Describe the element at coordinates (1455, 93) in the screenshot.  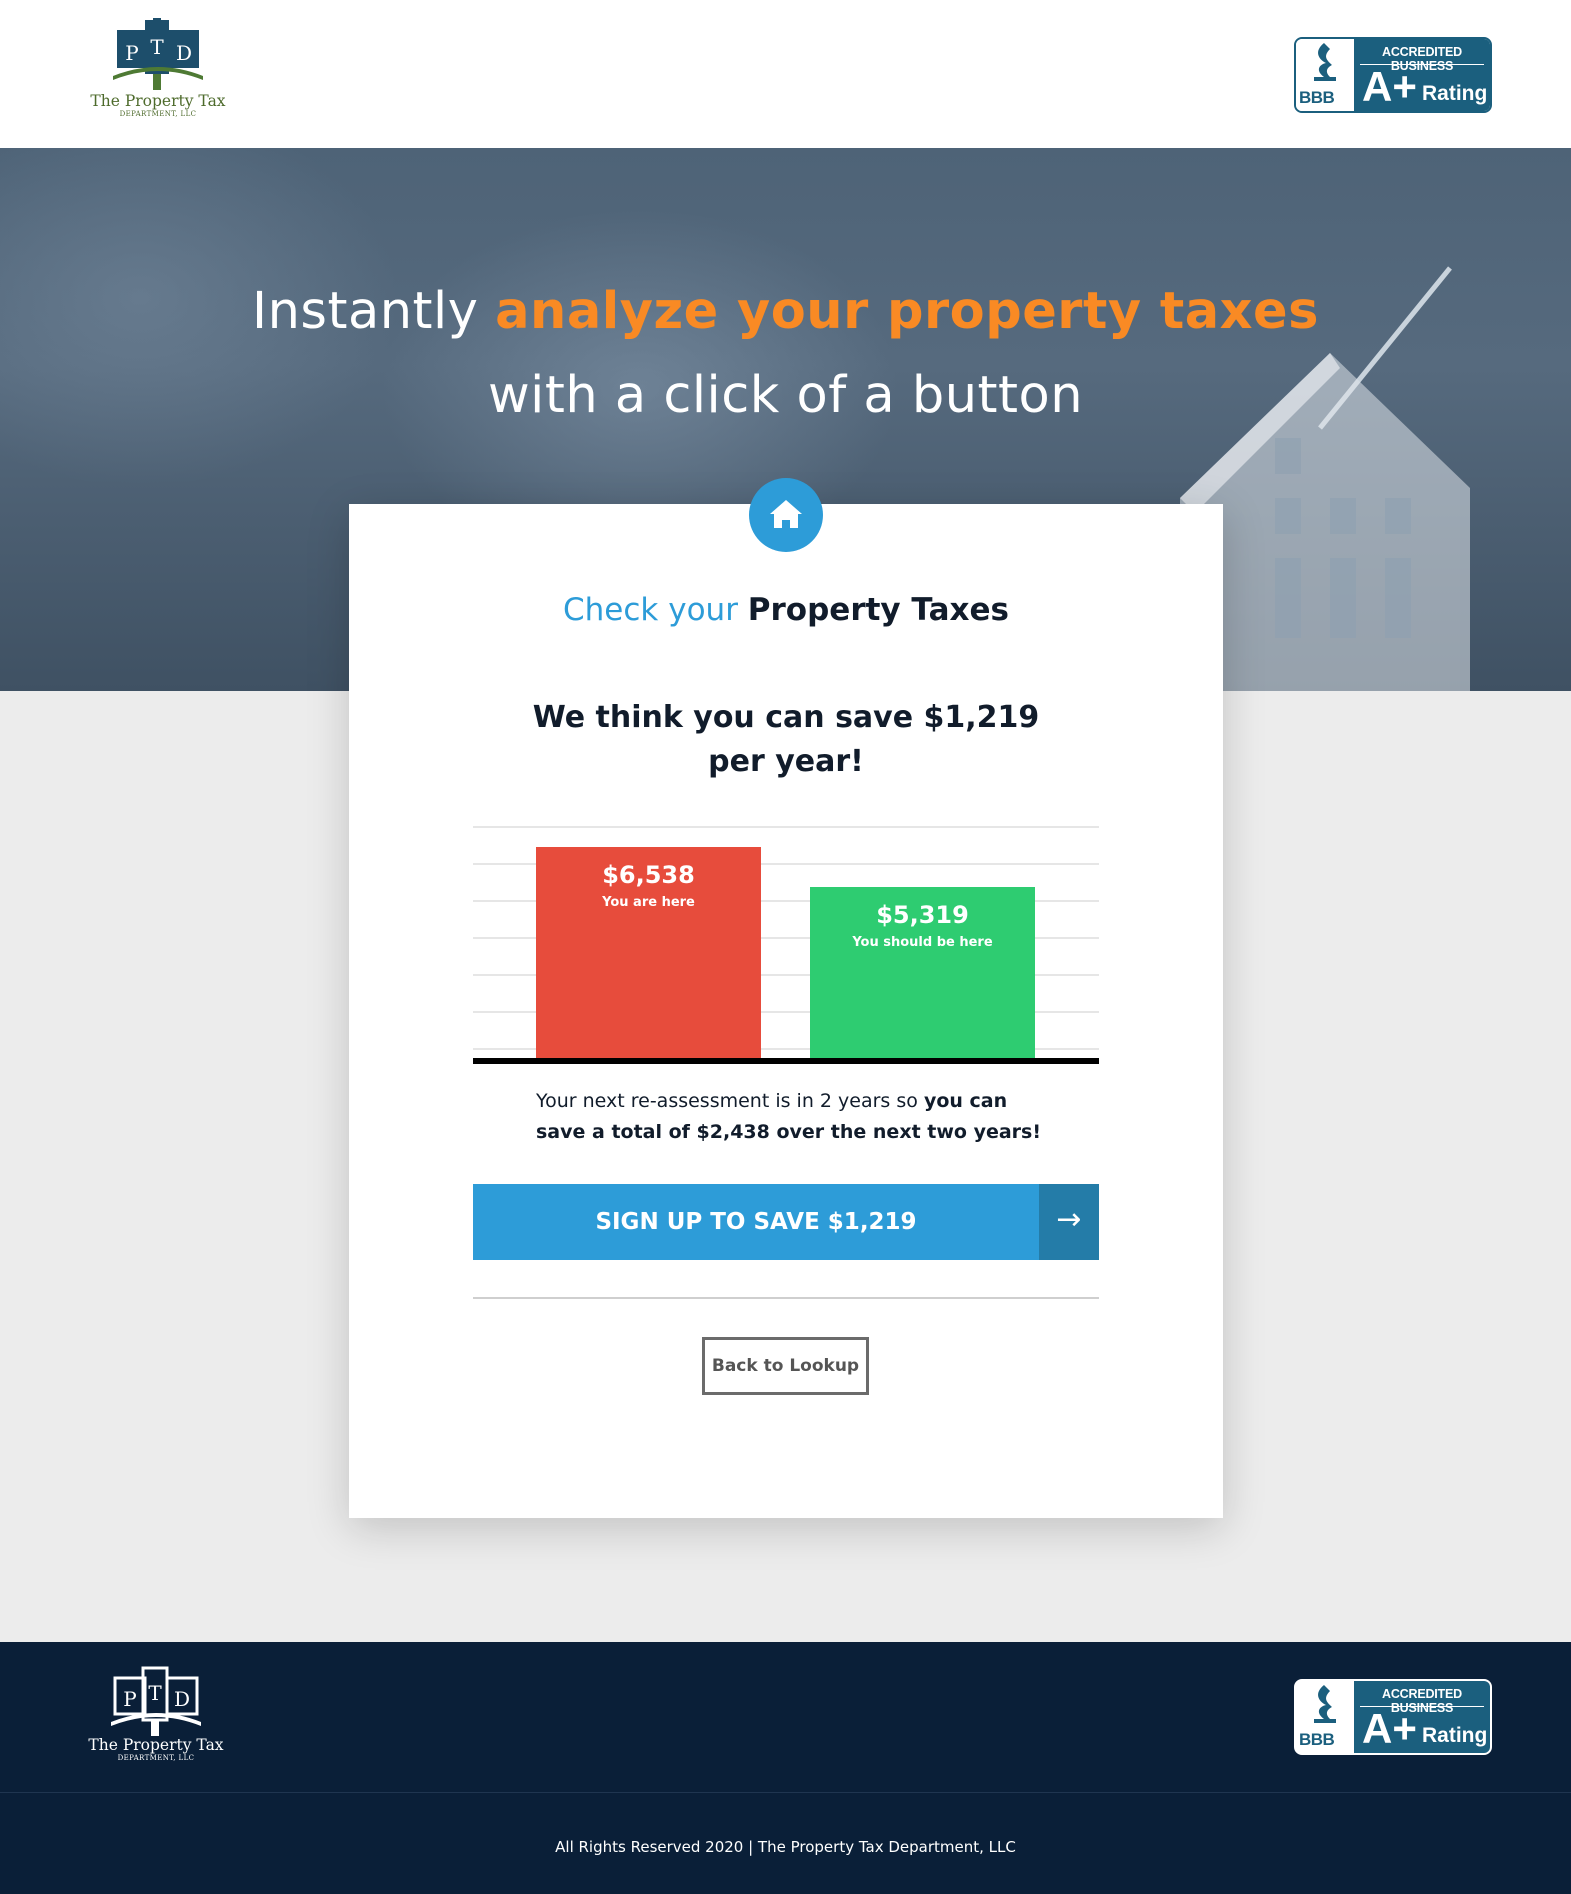
I see `bbb-rating-text: Rating` at that location.